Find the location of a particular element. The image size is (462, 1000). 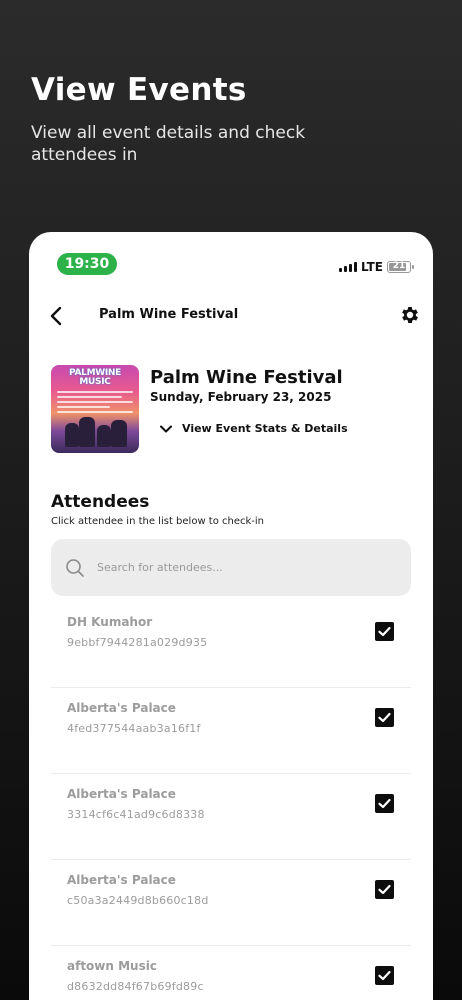

attendee-code: 4fed377544aab3a16f1f is located at coordinates (134, 728).